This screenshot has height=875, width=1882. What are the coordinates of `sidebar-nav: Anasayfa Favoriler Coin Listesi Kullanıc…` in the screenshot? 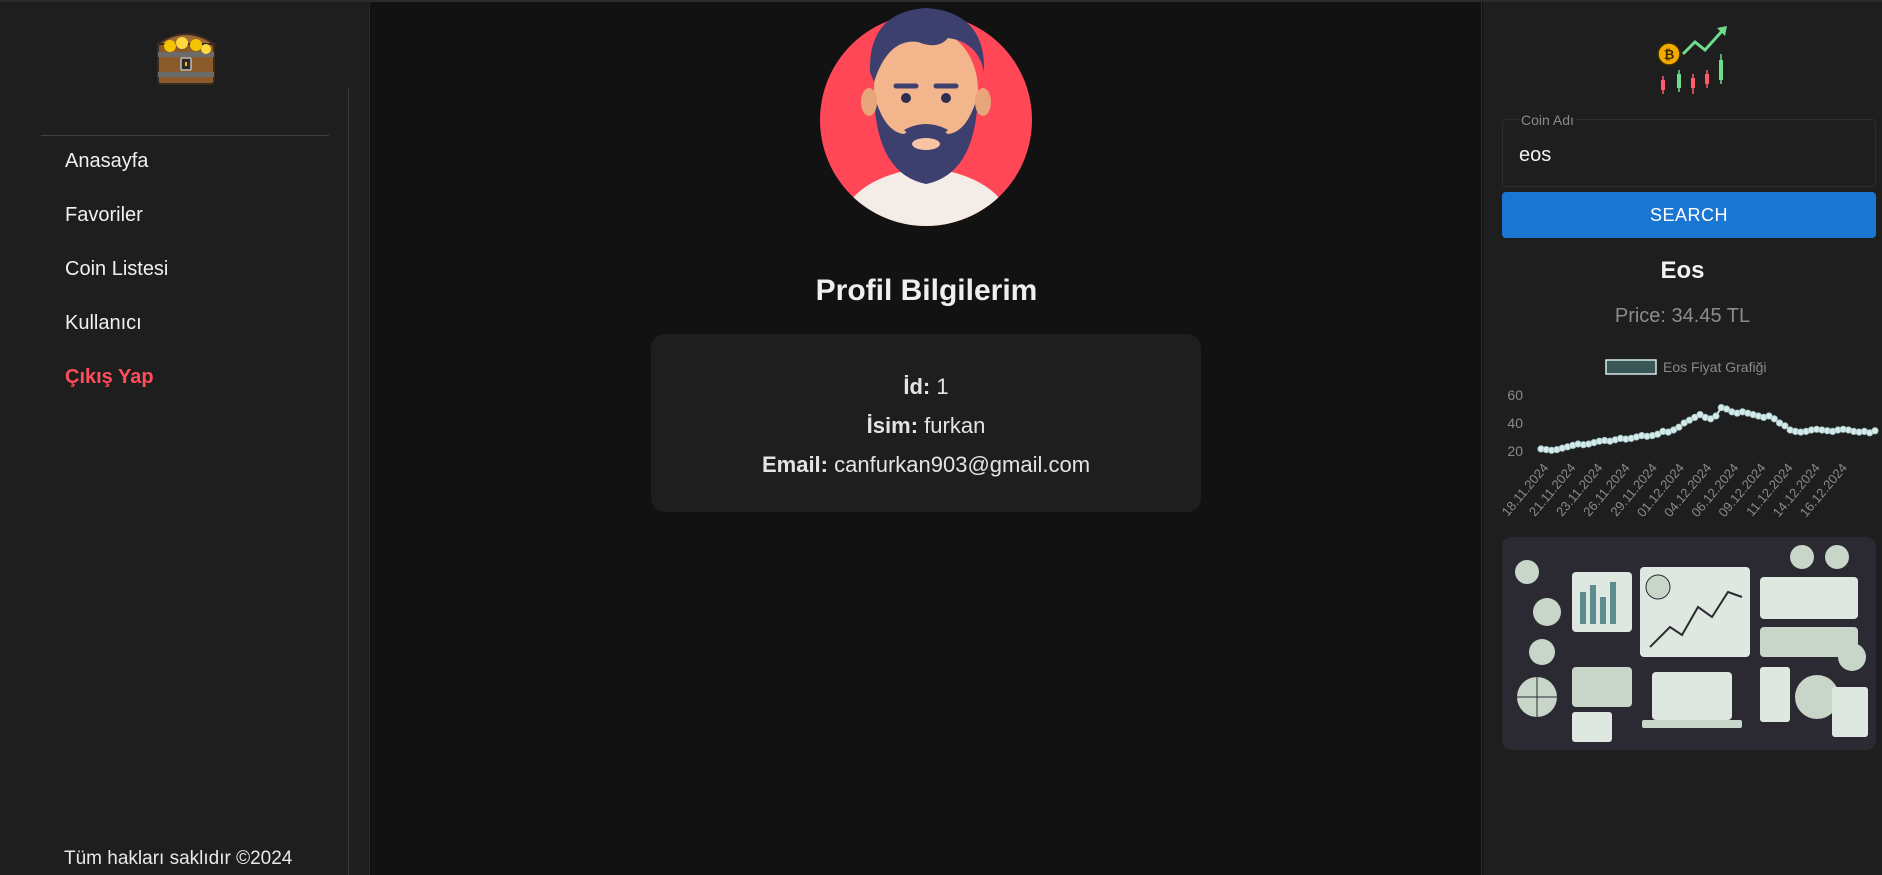 It's located at (170, 277).